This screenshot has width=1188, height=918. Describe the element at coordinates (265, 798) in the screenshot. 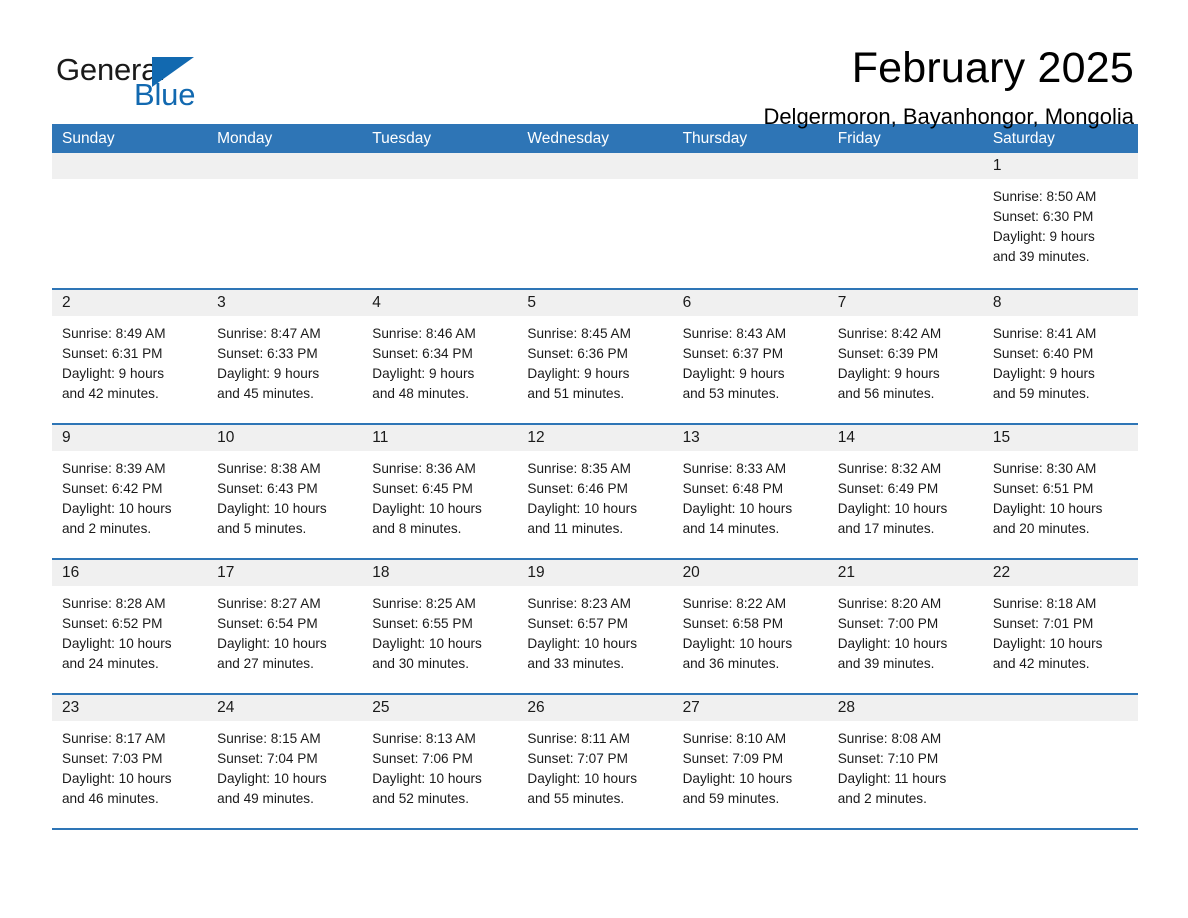

I see `daylight-text: and 49 minutes.` at that location.